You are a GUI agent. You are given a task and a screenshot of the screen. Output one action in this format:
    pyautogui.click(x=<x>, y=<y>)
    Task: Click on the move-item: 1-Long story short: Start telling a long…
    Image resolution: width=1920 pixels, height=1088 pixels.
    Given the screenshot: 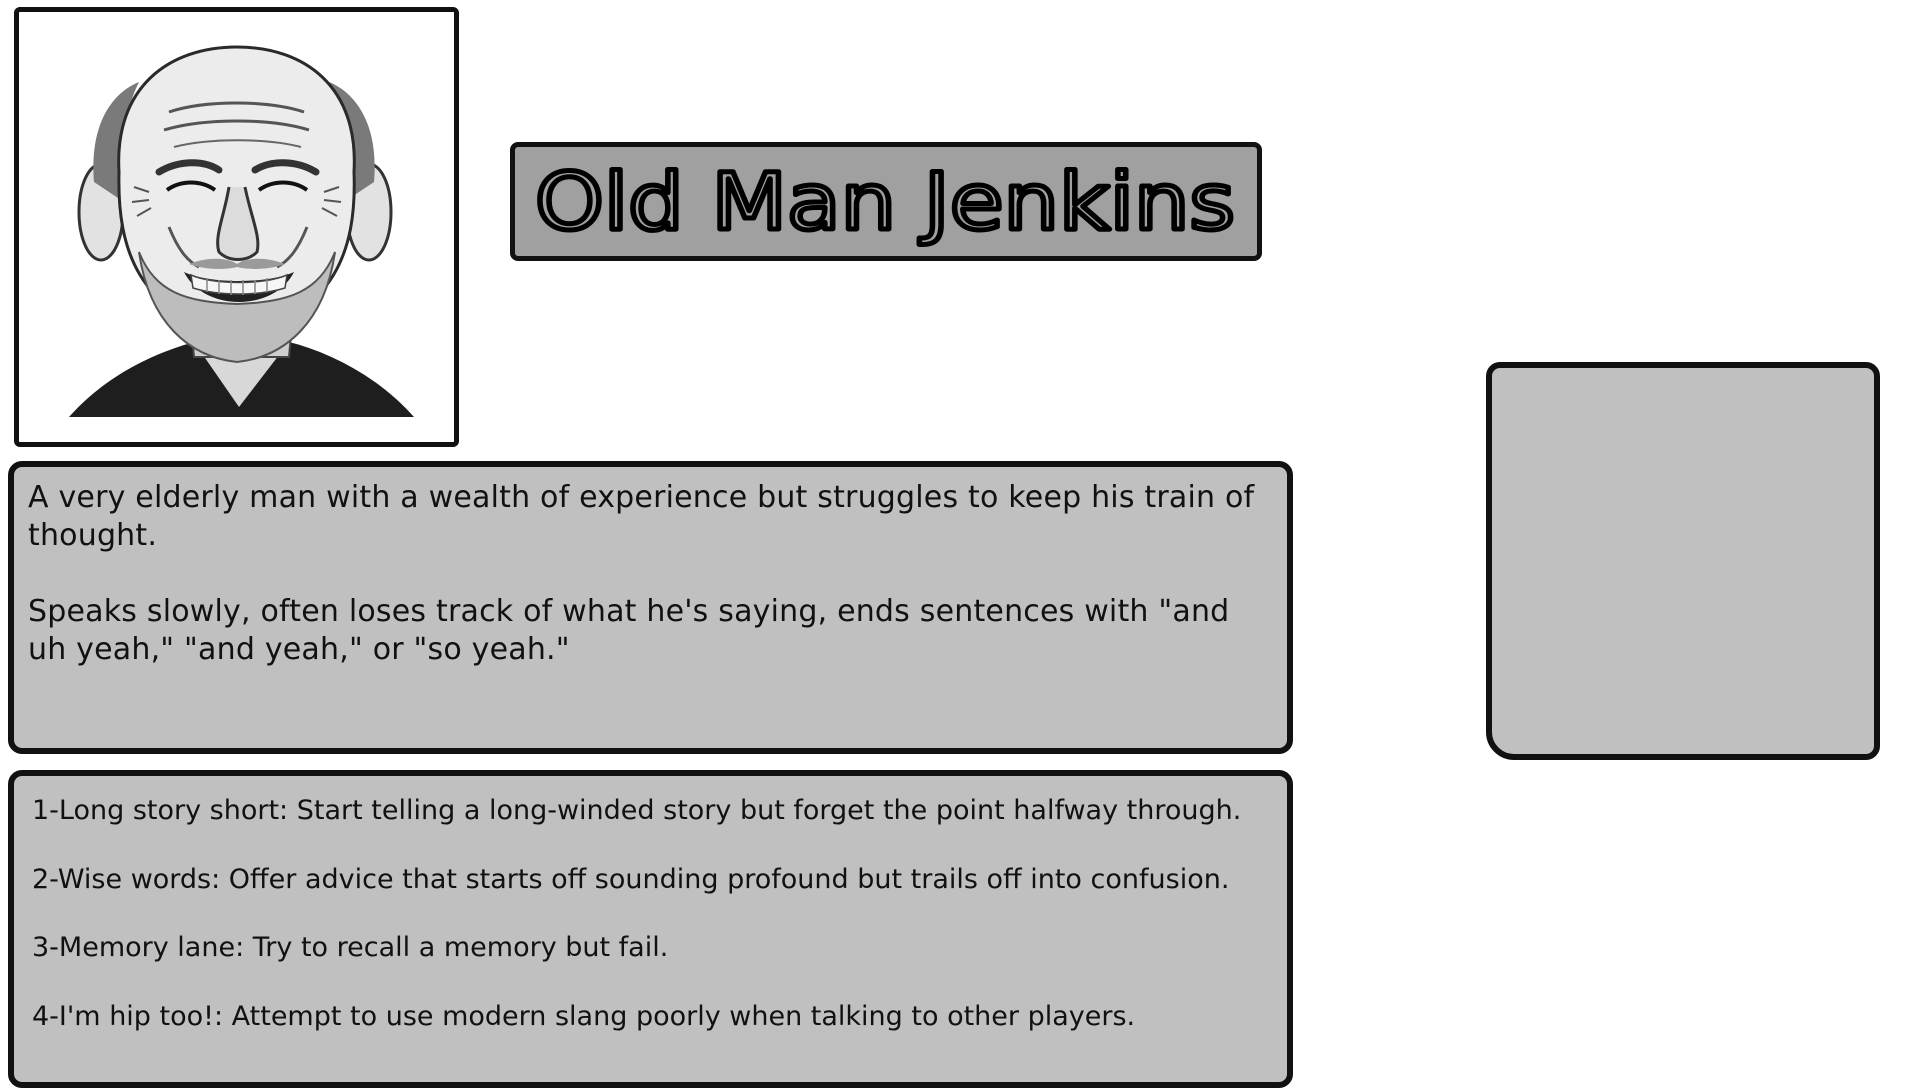 What is the action you would take?
    pyautogui.click(x=637, y=810)
    